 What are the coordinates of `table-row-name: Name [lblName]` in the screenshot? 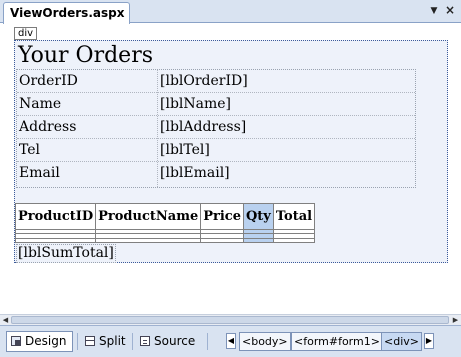 It's located at (216, 104).